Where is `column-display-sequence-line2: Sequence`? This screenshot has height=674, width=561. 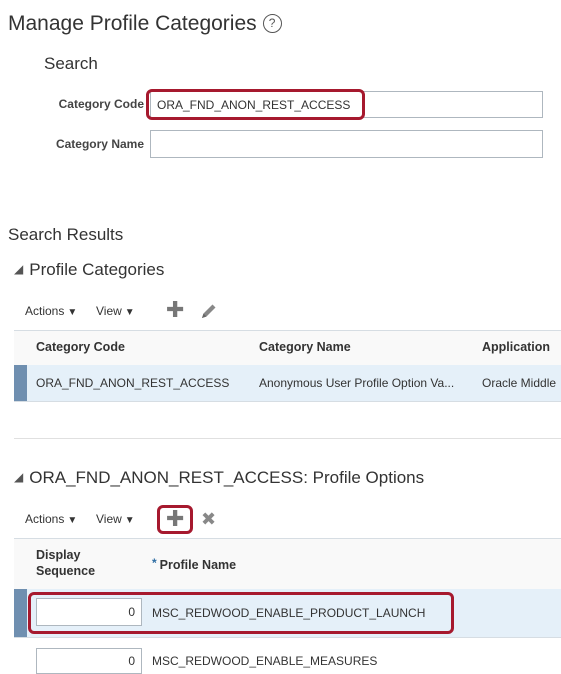
column-display-sequence-line2: Sequence is located at coordinates (66, 571).